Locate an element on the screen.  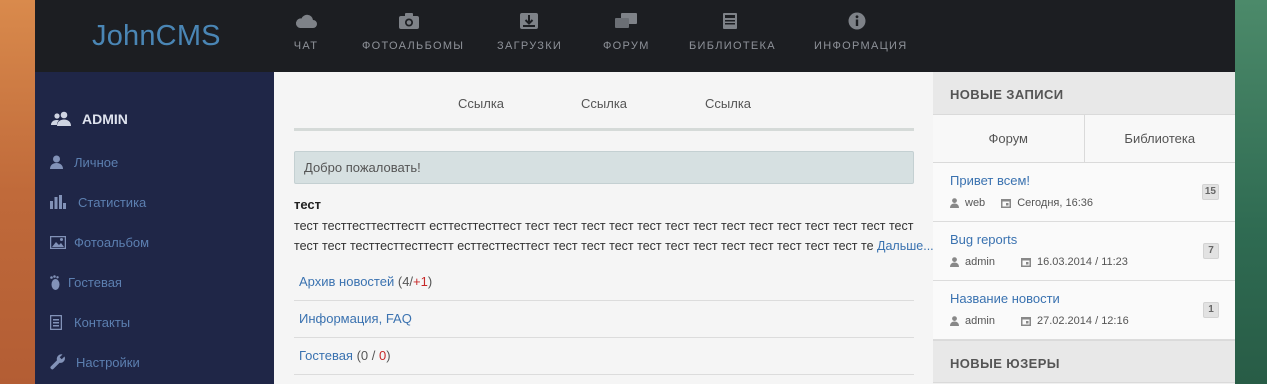
sidebar-user-header: ADMIN is located at coordinates (89, 119).